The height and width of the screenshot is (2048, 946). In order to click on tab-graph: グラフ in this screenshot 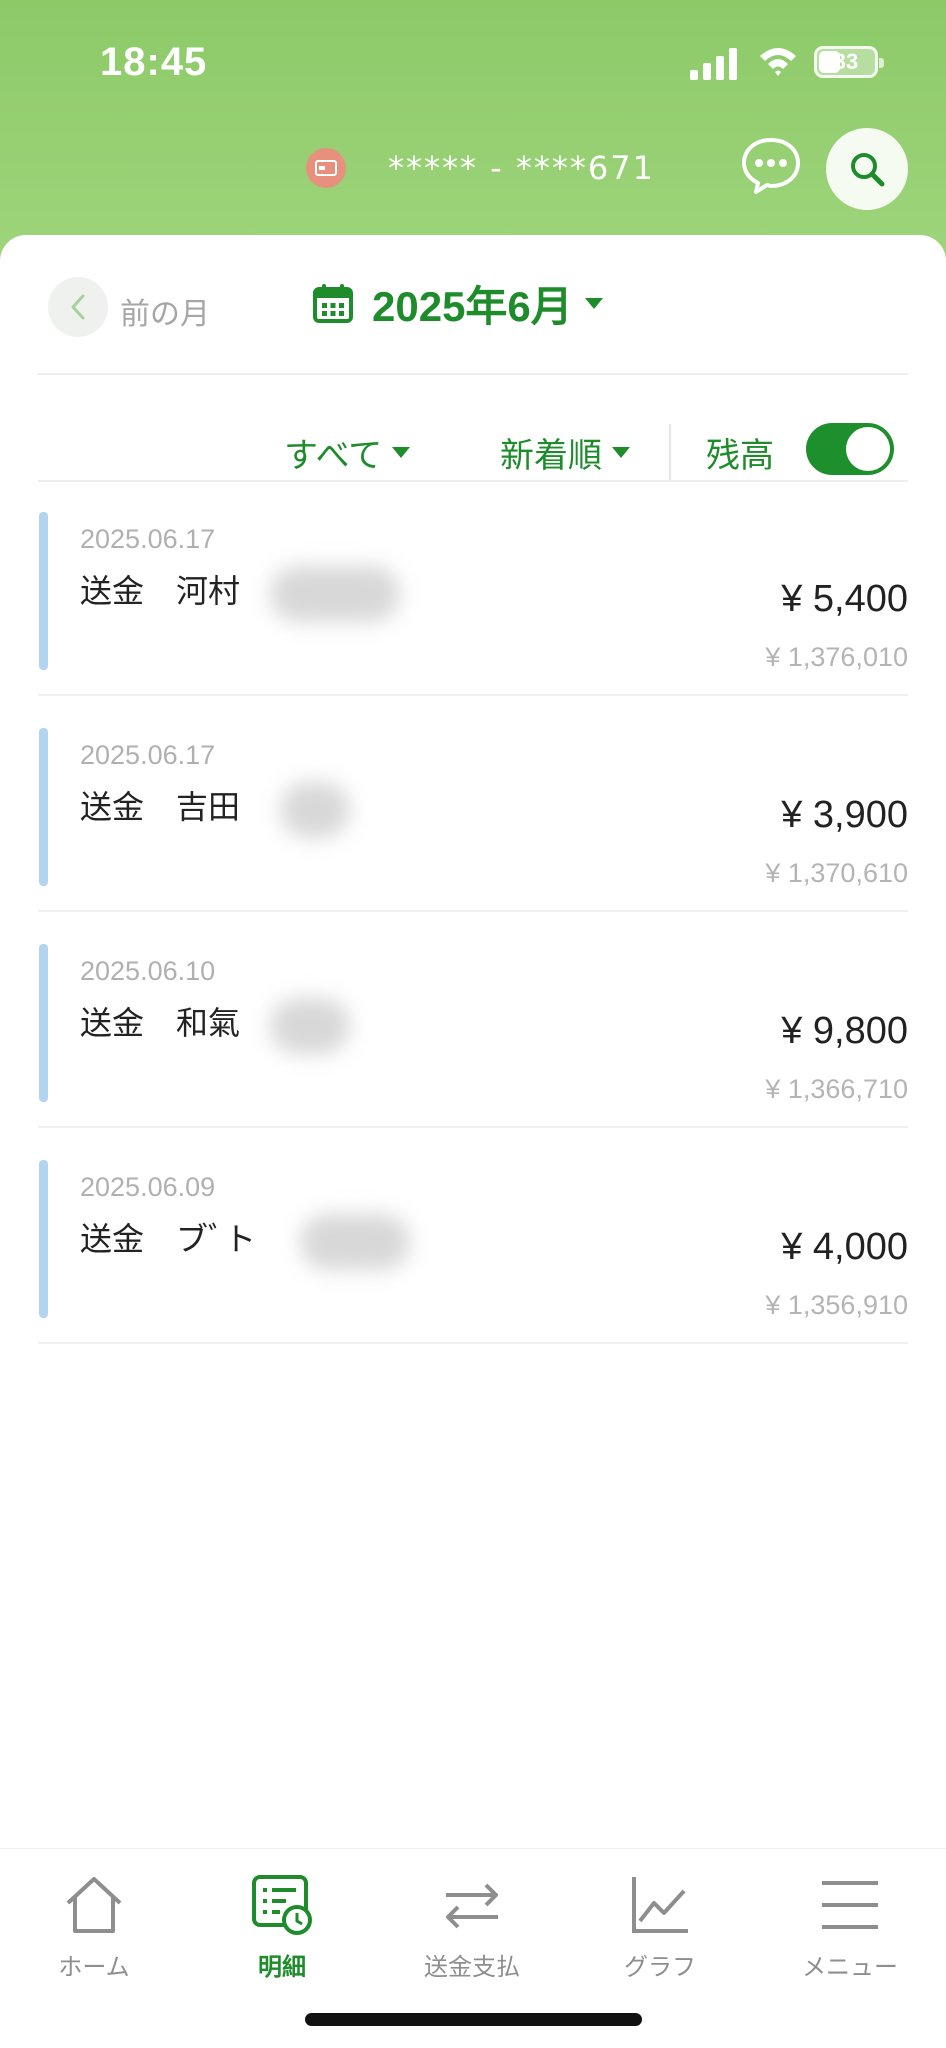, I will do `click(660, 1922)`.